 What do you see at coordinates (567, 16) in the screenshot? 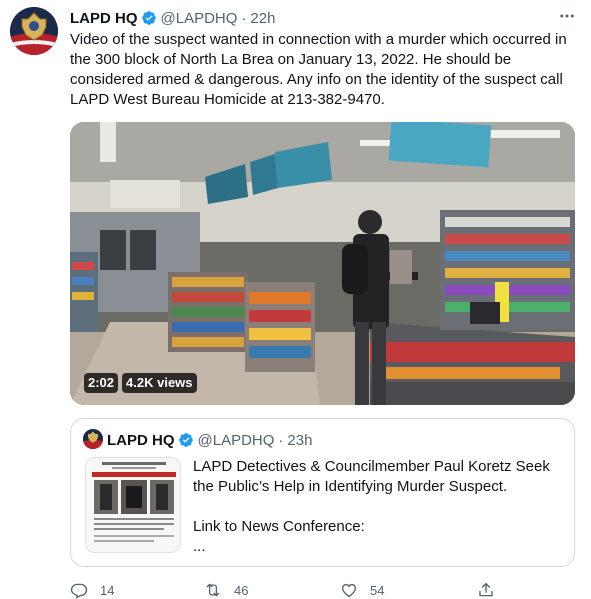
I see `more-options-icon` at bounding box center [567, 16].